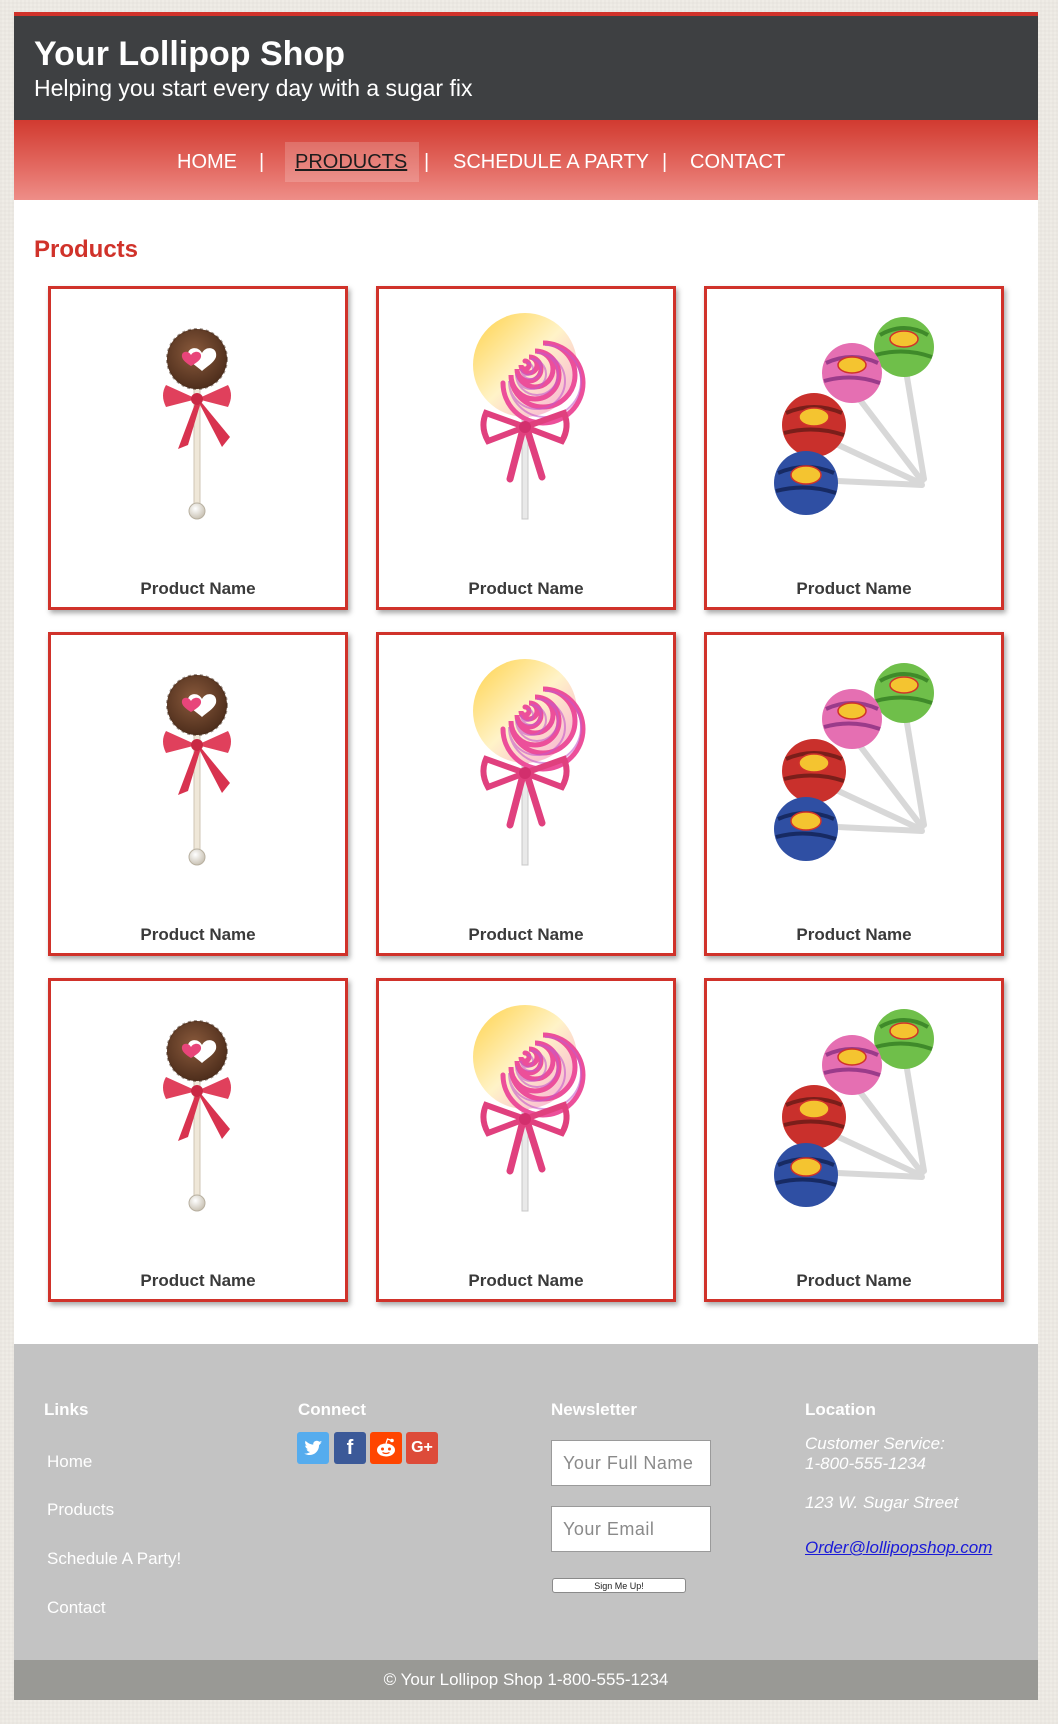 The width and height of the screenshot is (1058, 1724). What do you see at coordinates (352, 162) in the screenshot?
I see `nav-products-link: PRODUCTS` at bounding box center [352, 162].